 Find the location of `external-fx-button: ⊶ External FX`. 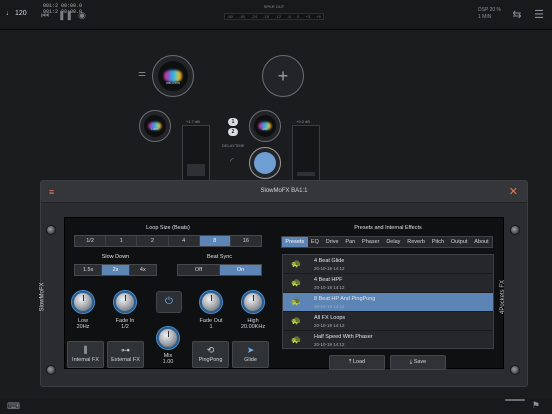

external-fx-button: ⊶ External FX is located at coordinates (125, 354).